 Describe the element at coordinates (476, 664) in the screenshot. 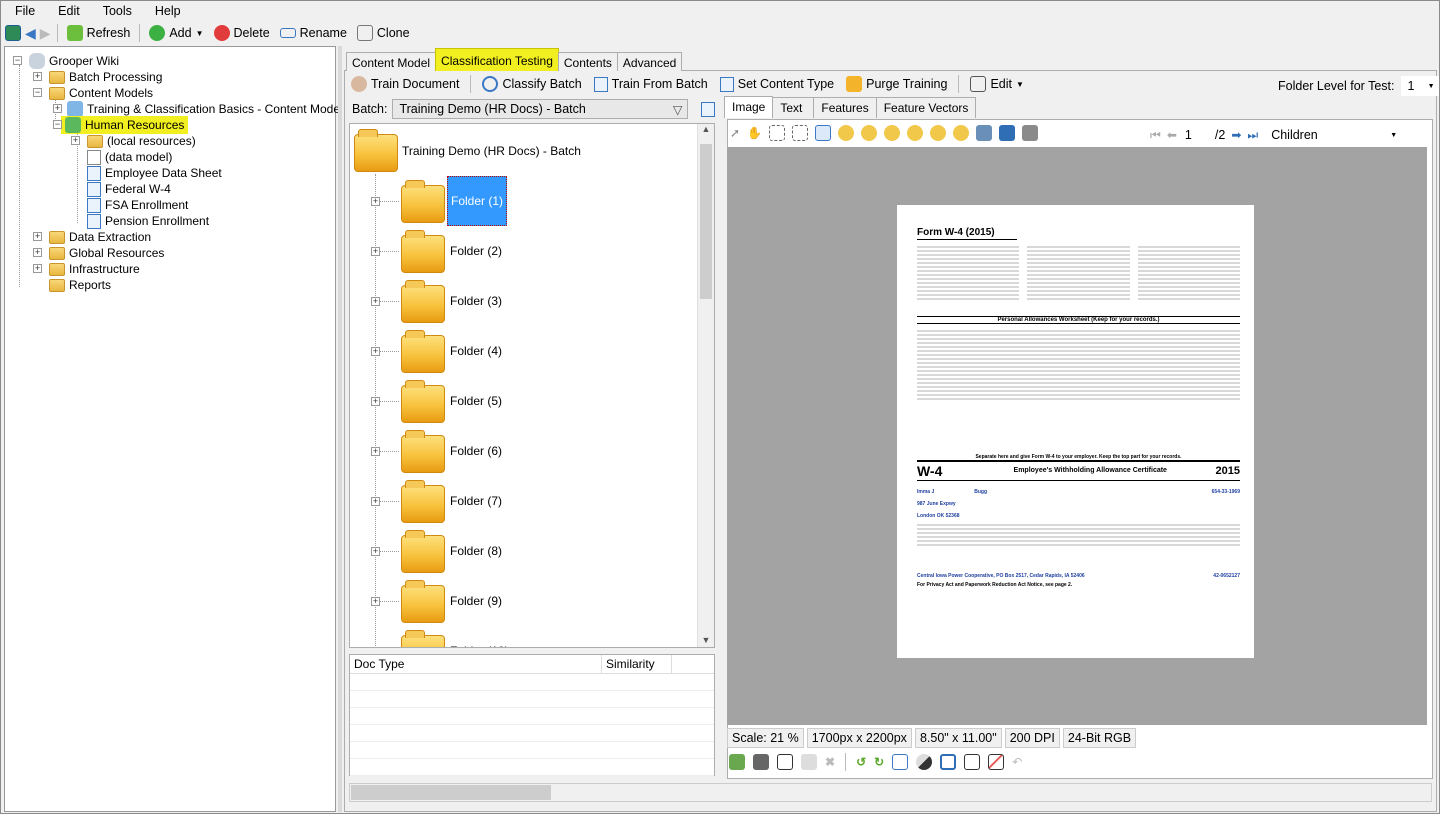

I see `column-doc-type: Doc Type` at that location.